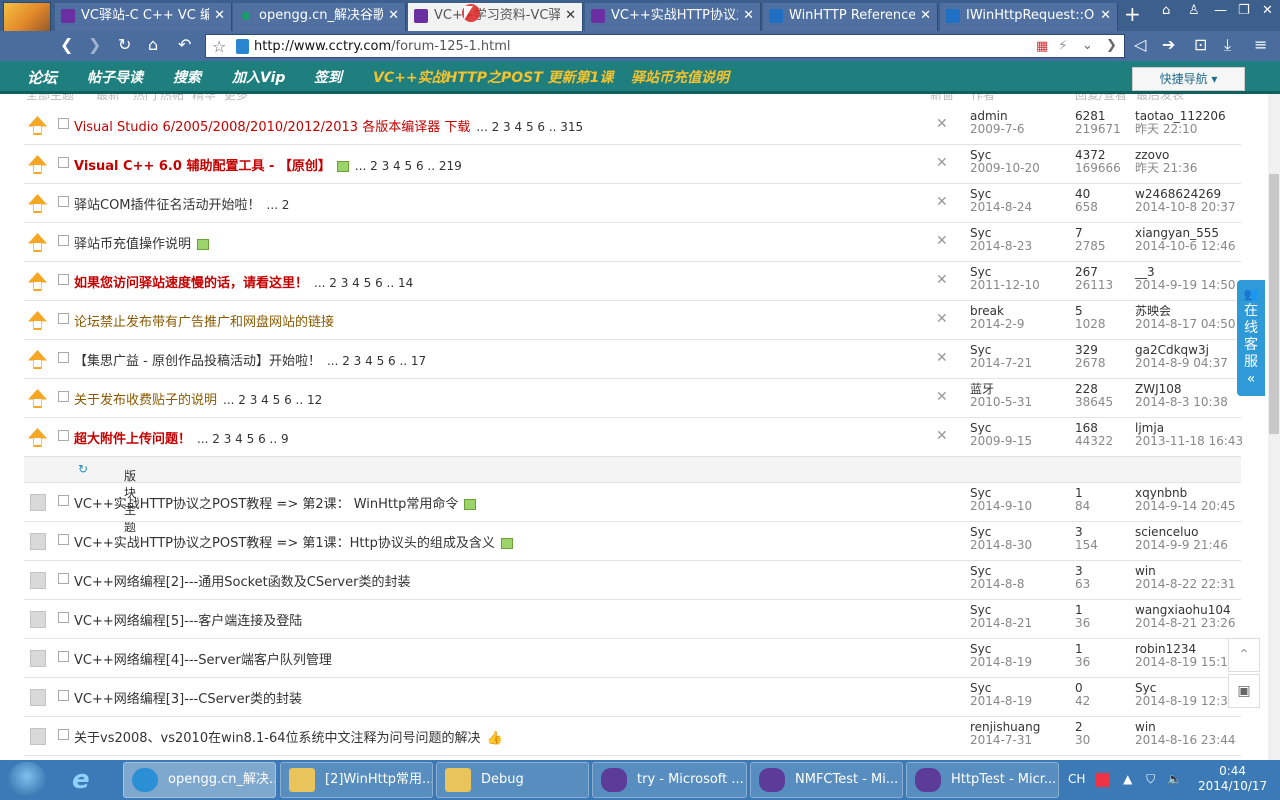 This screenshot has height=800, width=1280. Describe the element at coordinates (1168, 45) in the screenshot. I see `sync-icon: ➔` at that location.